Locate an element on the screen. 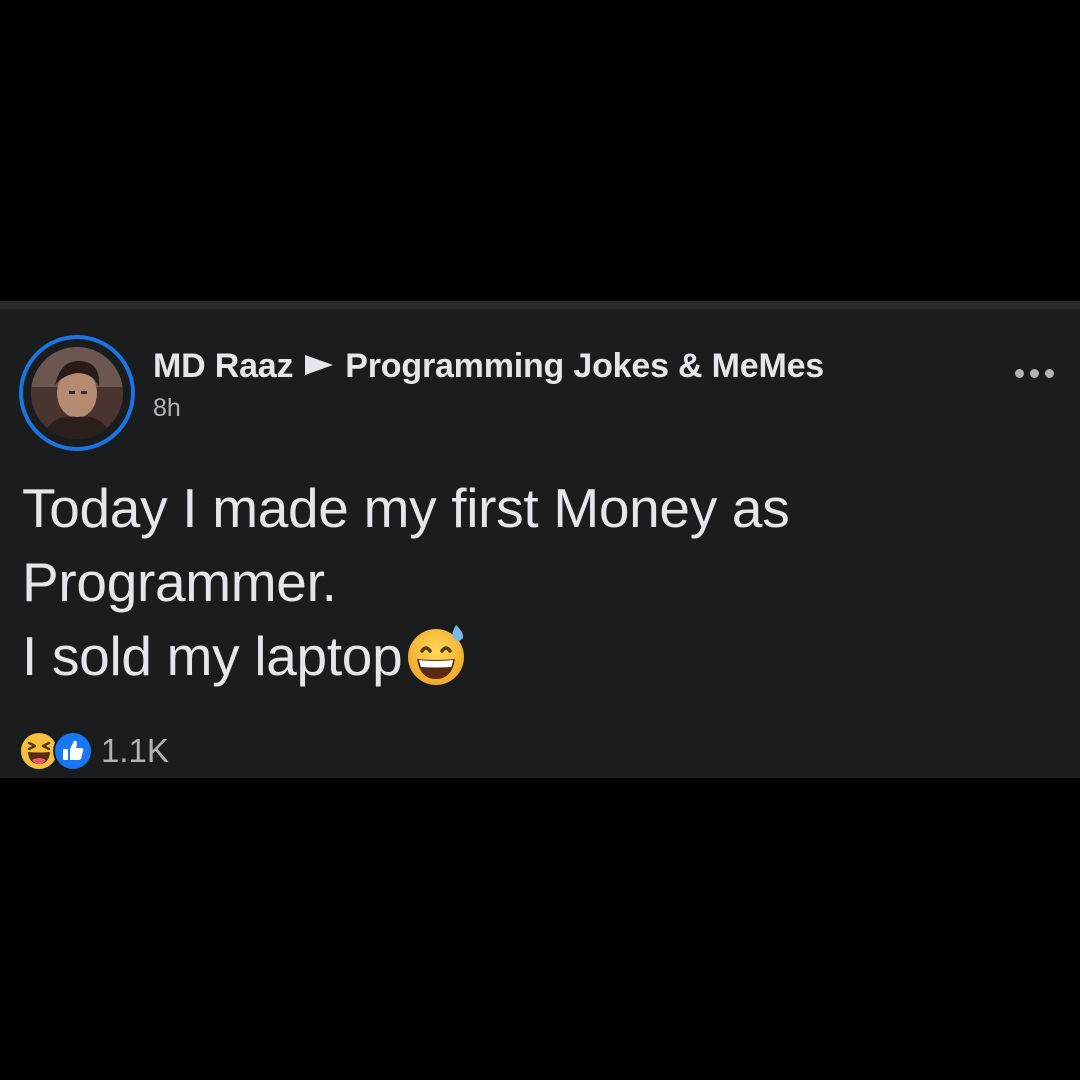 This screenshot has height=1080, width=1080. post-text-line: I sold my laptop is located at coordinates (537, 662).